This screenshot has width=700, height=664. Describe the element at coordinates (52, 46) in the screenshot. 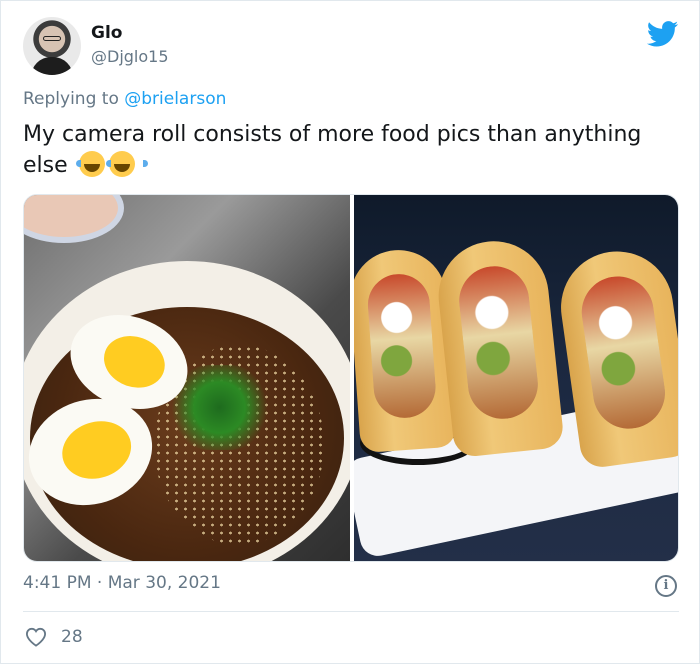

I see `avatar` at that location.